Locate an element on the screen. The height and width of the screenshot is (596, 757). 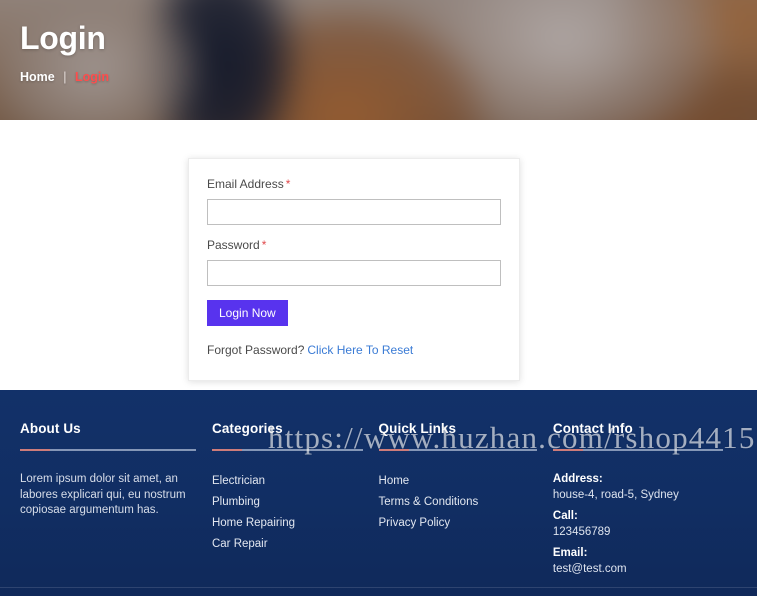
list-item: Home Repairing is located at coordinates (287, 522).